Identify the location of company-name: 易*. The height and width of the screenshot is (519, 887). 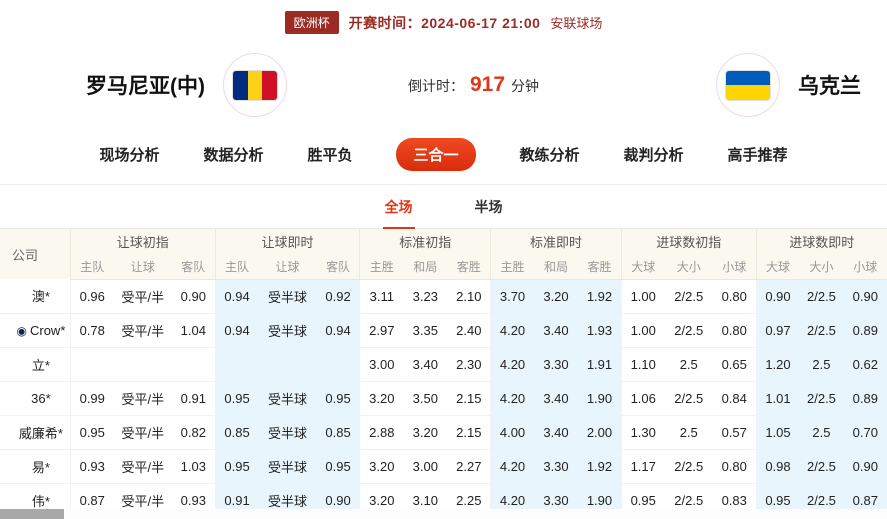
(40, 467).